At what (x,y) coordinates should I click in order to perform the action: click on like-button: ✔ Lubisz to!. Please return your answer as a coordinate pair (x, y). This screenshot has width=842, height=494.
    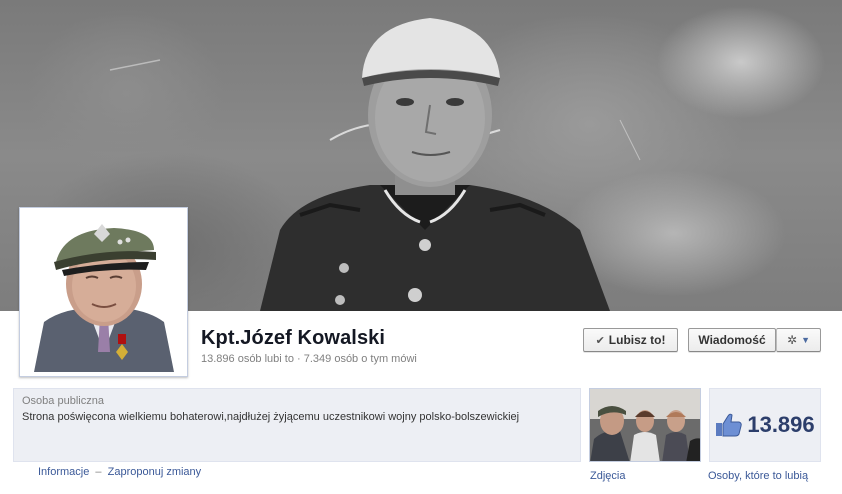
    Looking at the image, I should click on (630, 340).